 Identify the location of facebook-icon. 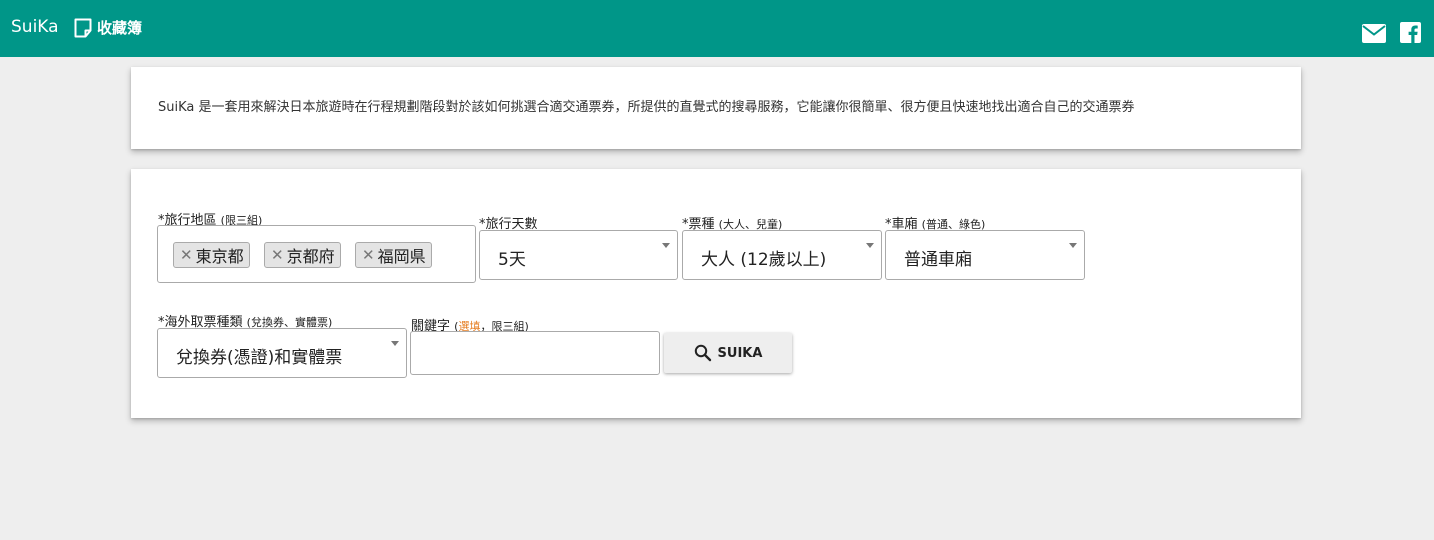
(1410, 32).